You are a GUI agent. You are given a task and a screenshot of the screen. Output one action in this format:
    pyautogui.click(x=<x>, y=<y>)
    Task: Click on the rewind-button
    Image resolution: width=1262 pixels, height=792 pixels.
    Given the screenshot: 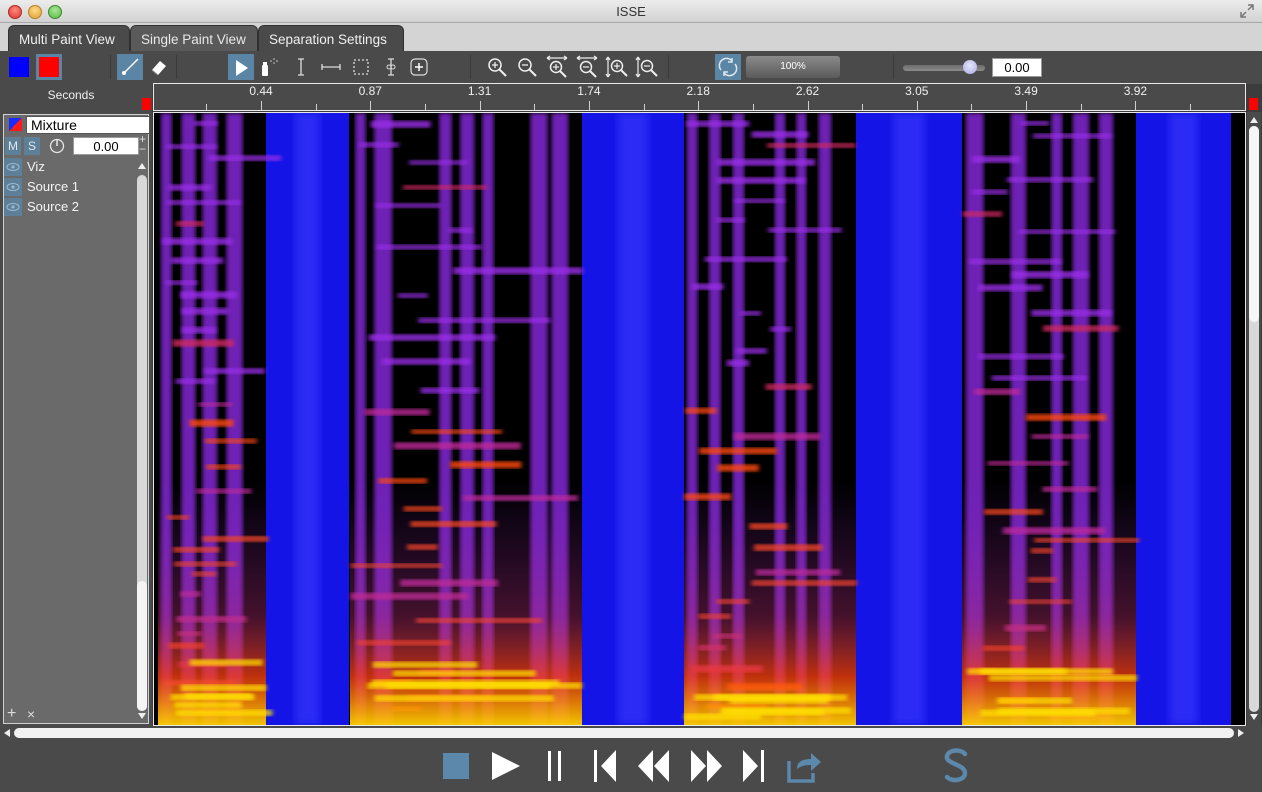 What is the action you would take?
    pyautogui.click(x=654, y=766)
    